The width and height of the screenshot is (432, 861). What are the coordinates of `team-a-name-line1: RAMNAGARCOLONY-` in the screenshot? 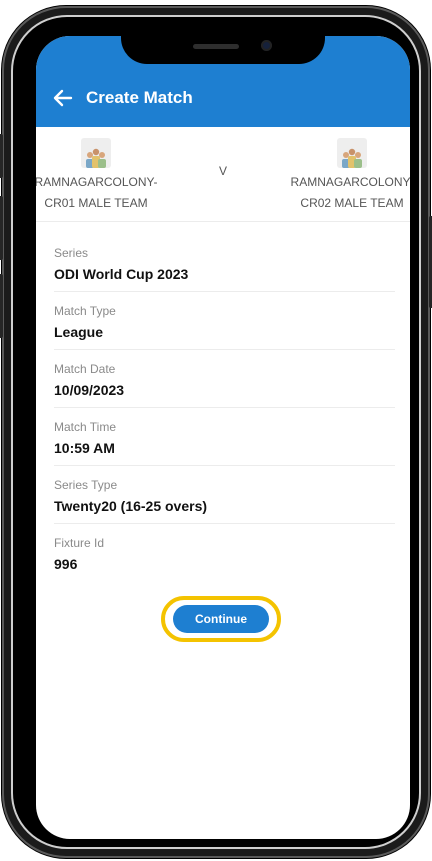 It's located at (97, 182).